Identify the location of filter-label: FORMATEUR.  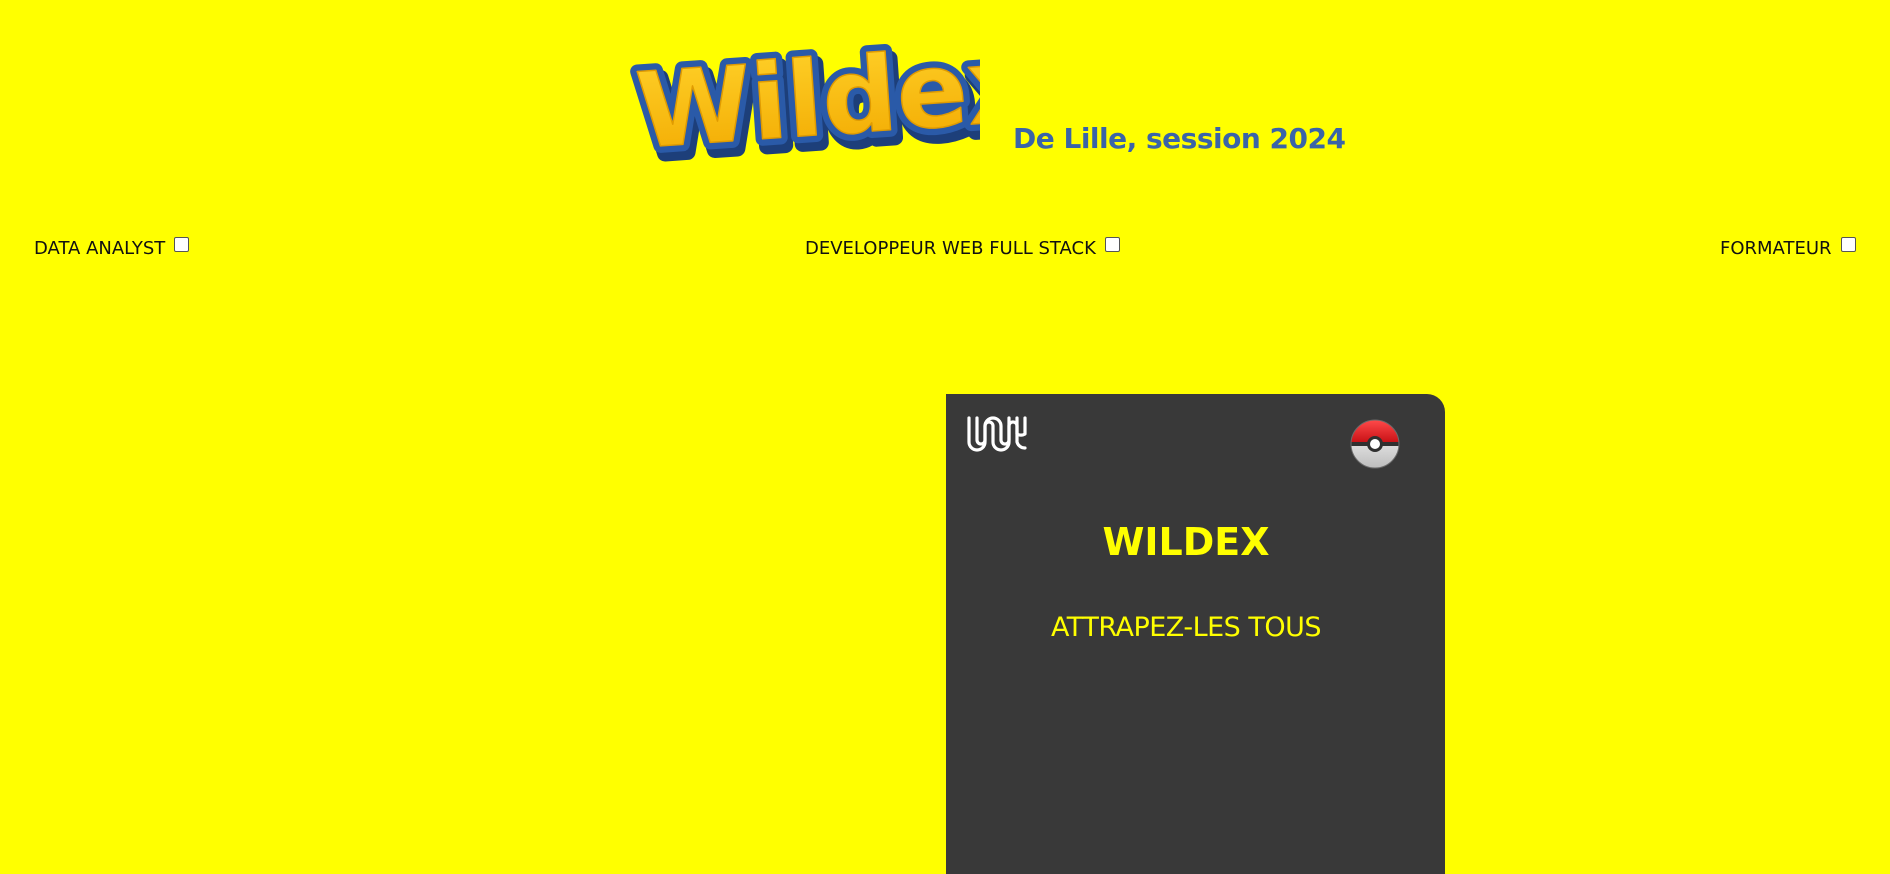
(1776, 248).